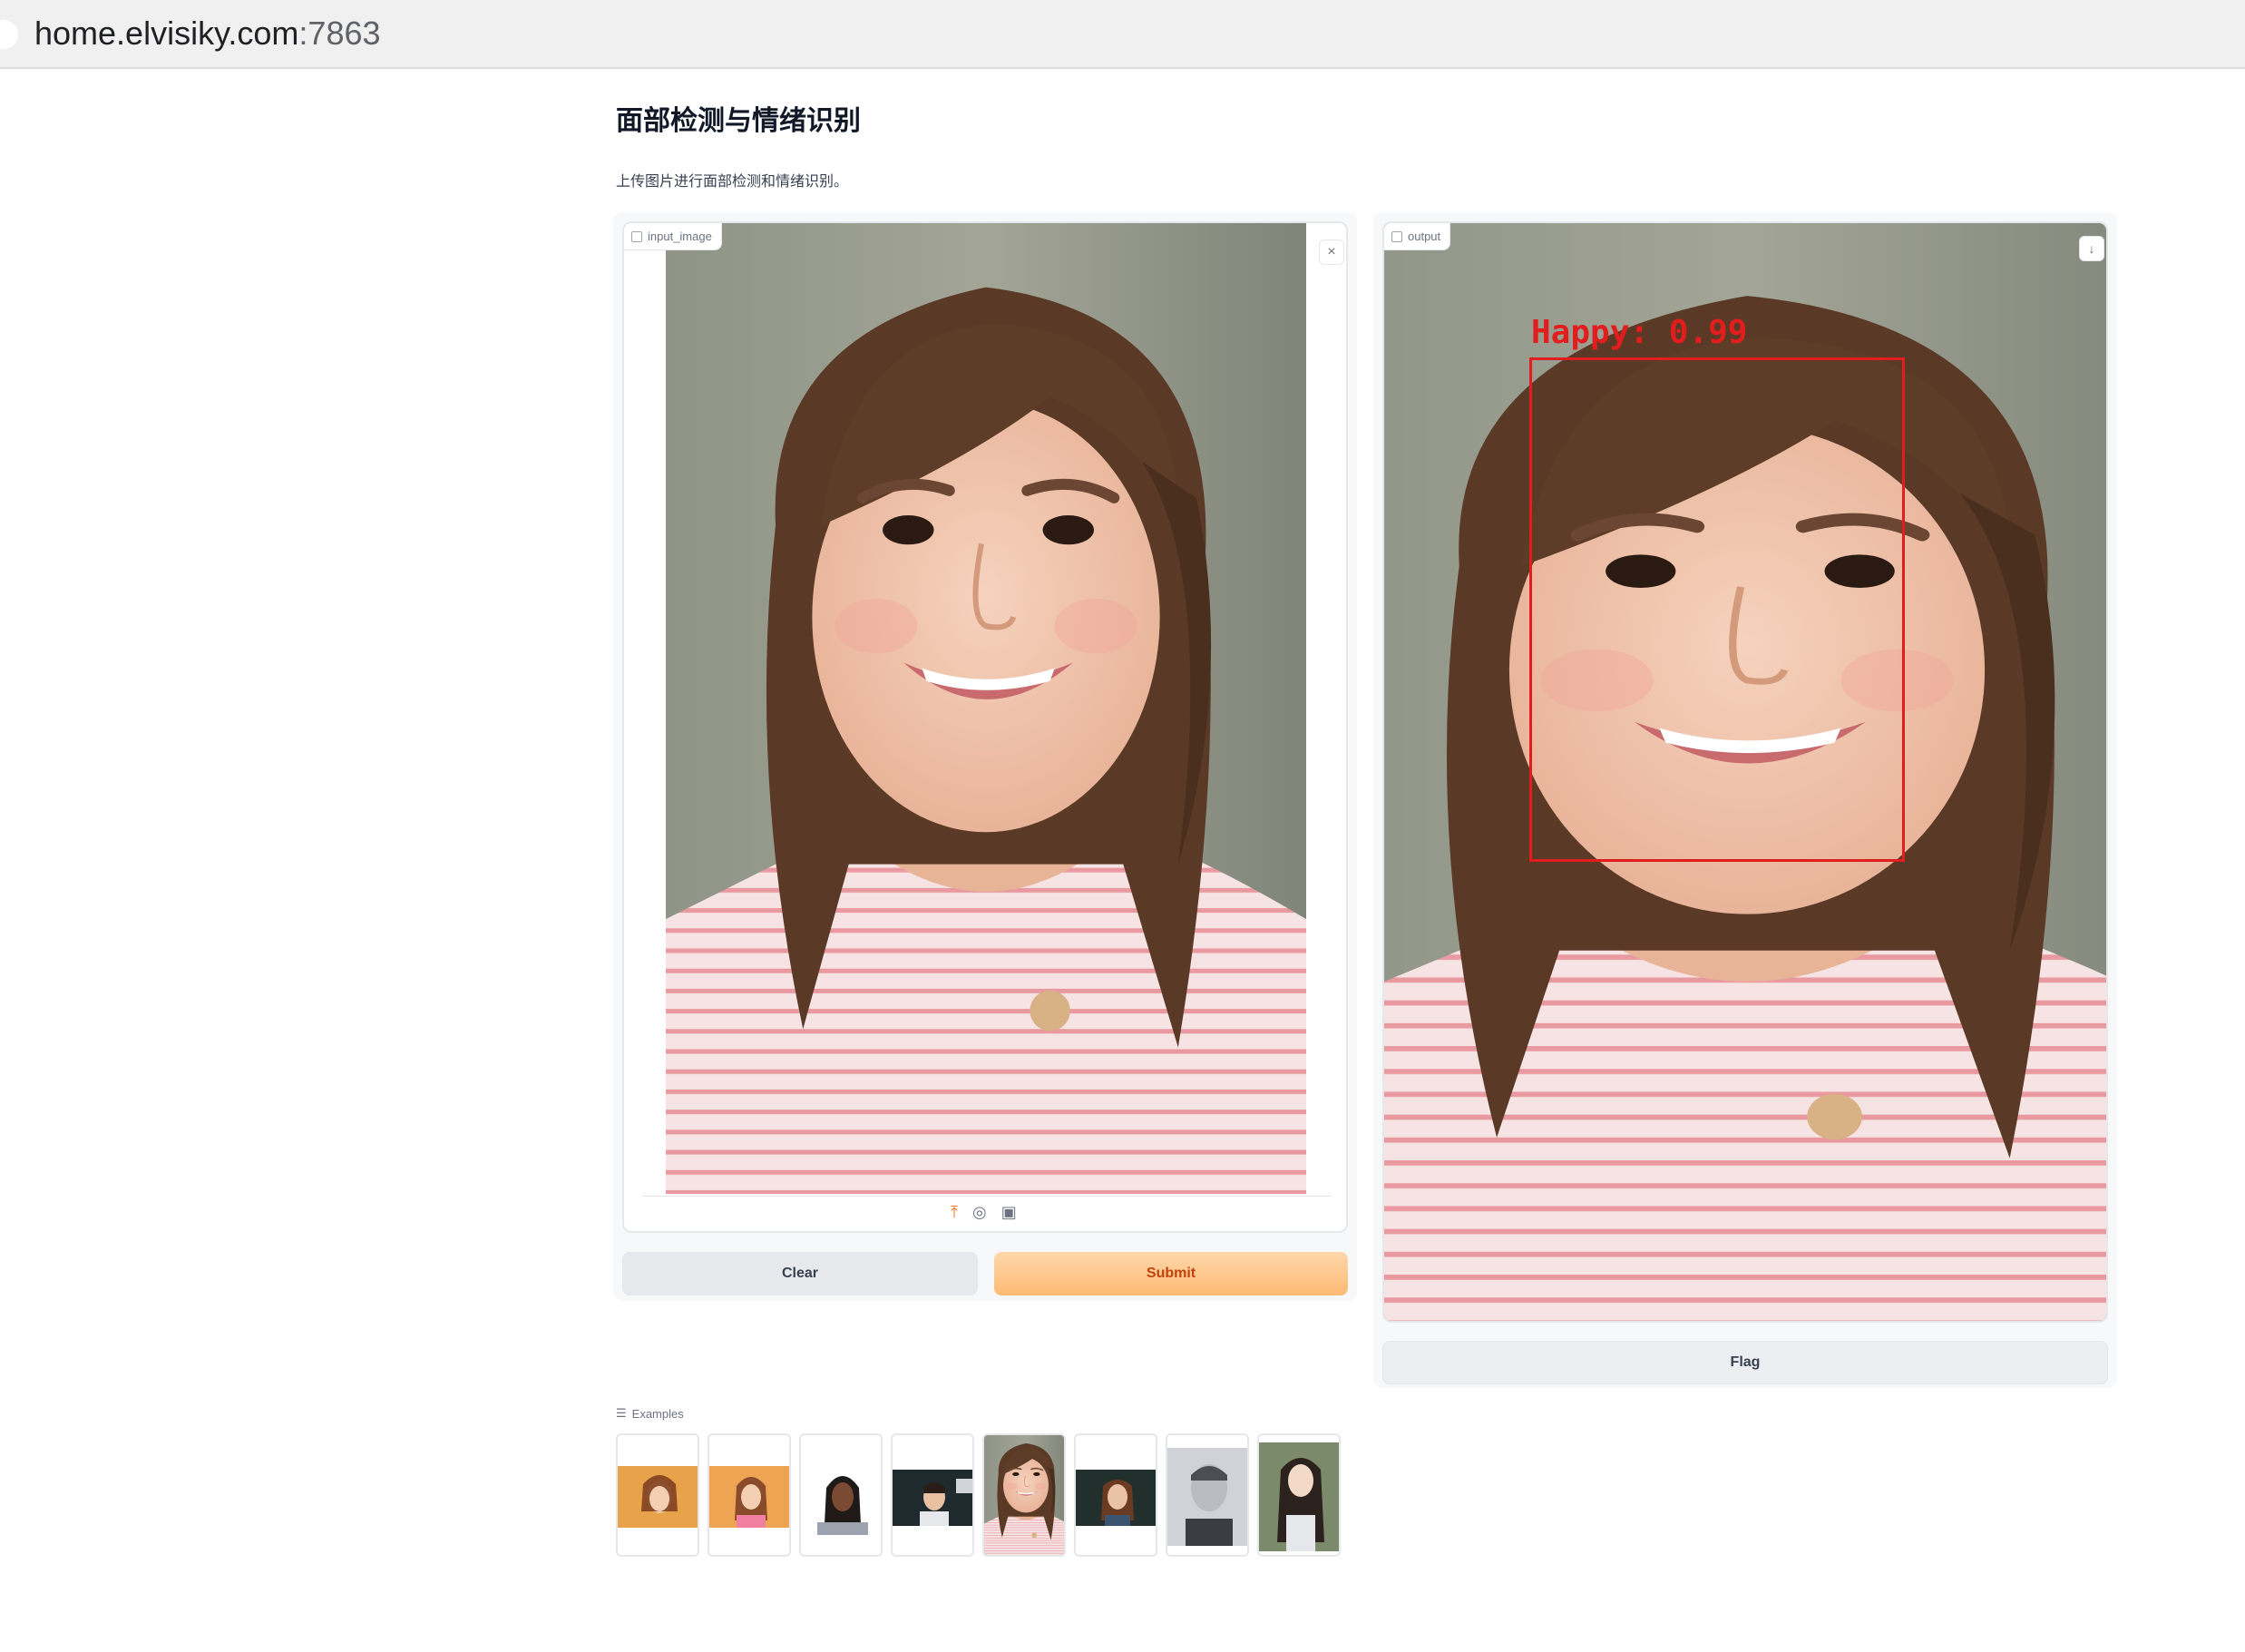  What do you see at coordinates (1331, 252) in the screenshot?
I see `close-icon: ×` at bounding box center [1331, 252].